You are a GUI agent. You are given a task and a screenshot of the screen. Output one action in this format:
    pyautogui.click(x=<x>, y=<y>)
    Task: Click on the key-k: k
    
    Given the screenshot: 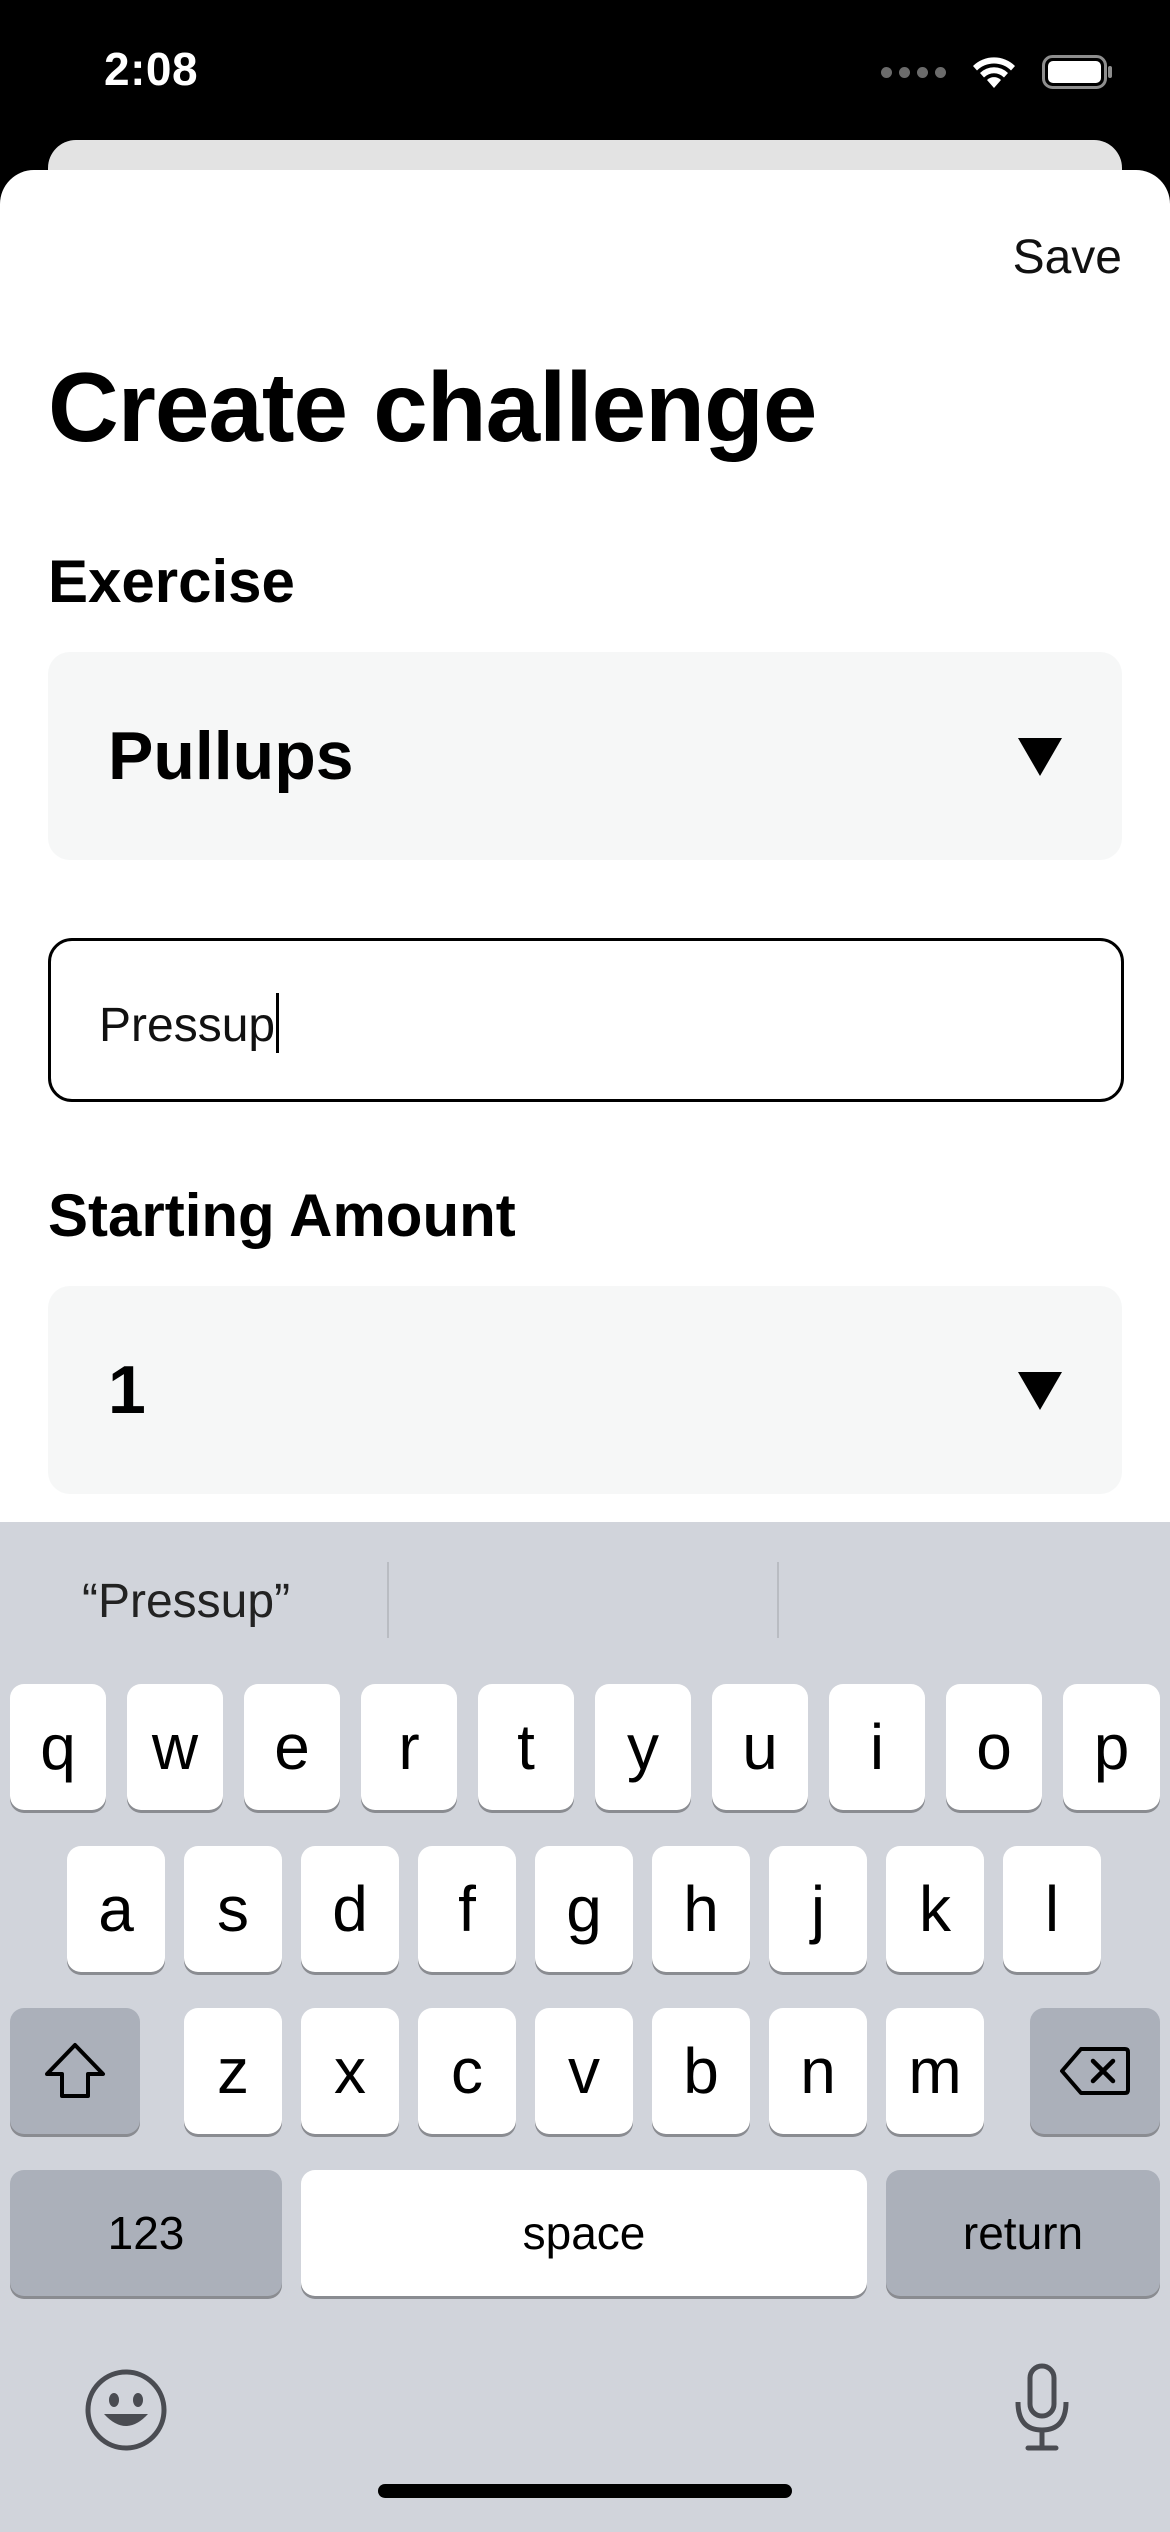 What is the action you would take?
    pyautogui.click(x=935, y=1909)
    